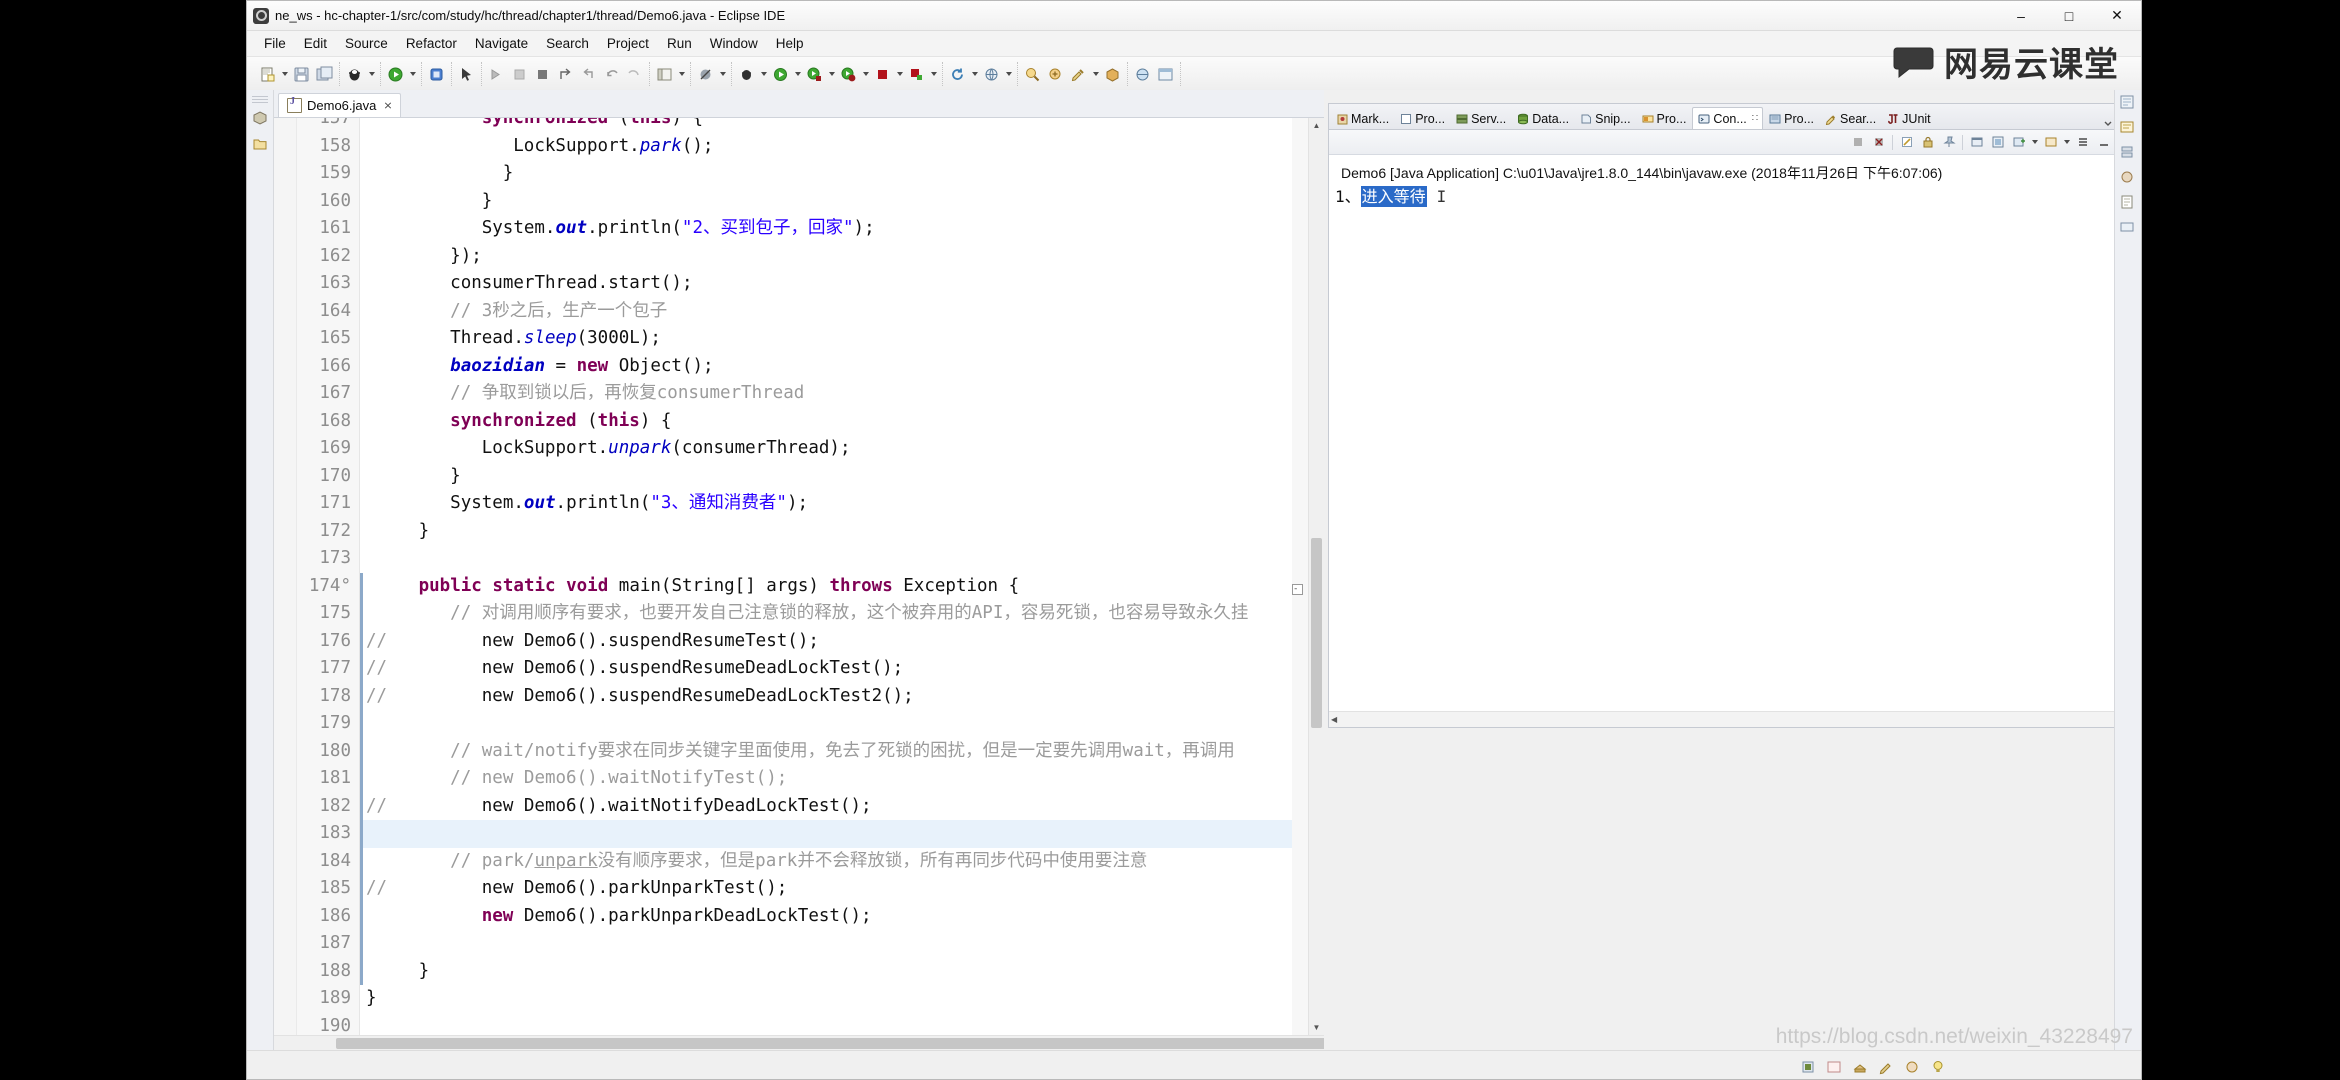  What do you see at coordinates (933, 74) in the screenshot?
I see `profile-dropdown-icon` at bounding box center [933, 74].